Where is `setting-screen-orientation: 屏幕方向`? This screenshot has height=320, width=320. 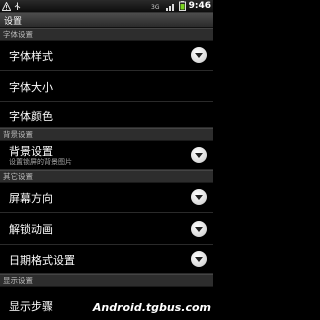
setting-screen-orientation: 屏幕方向 is located at coordinates (106, 197).